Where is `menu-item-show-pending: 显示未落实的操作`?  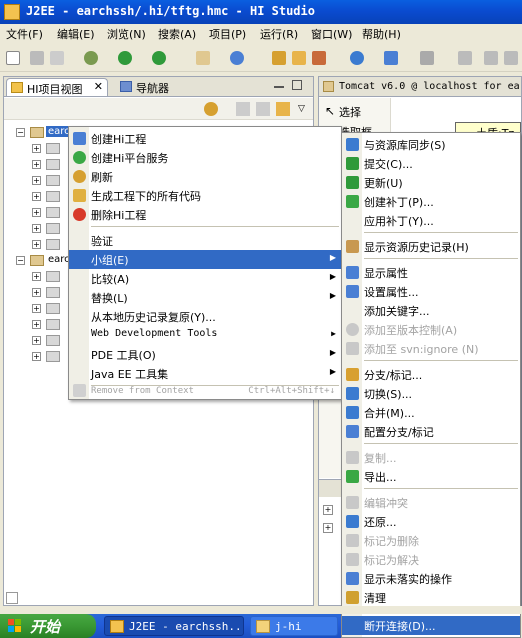
menu-item-show-pending: 显示未落实的操作 is located at coordinates (431, 578).